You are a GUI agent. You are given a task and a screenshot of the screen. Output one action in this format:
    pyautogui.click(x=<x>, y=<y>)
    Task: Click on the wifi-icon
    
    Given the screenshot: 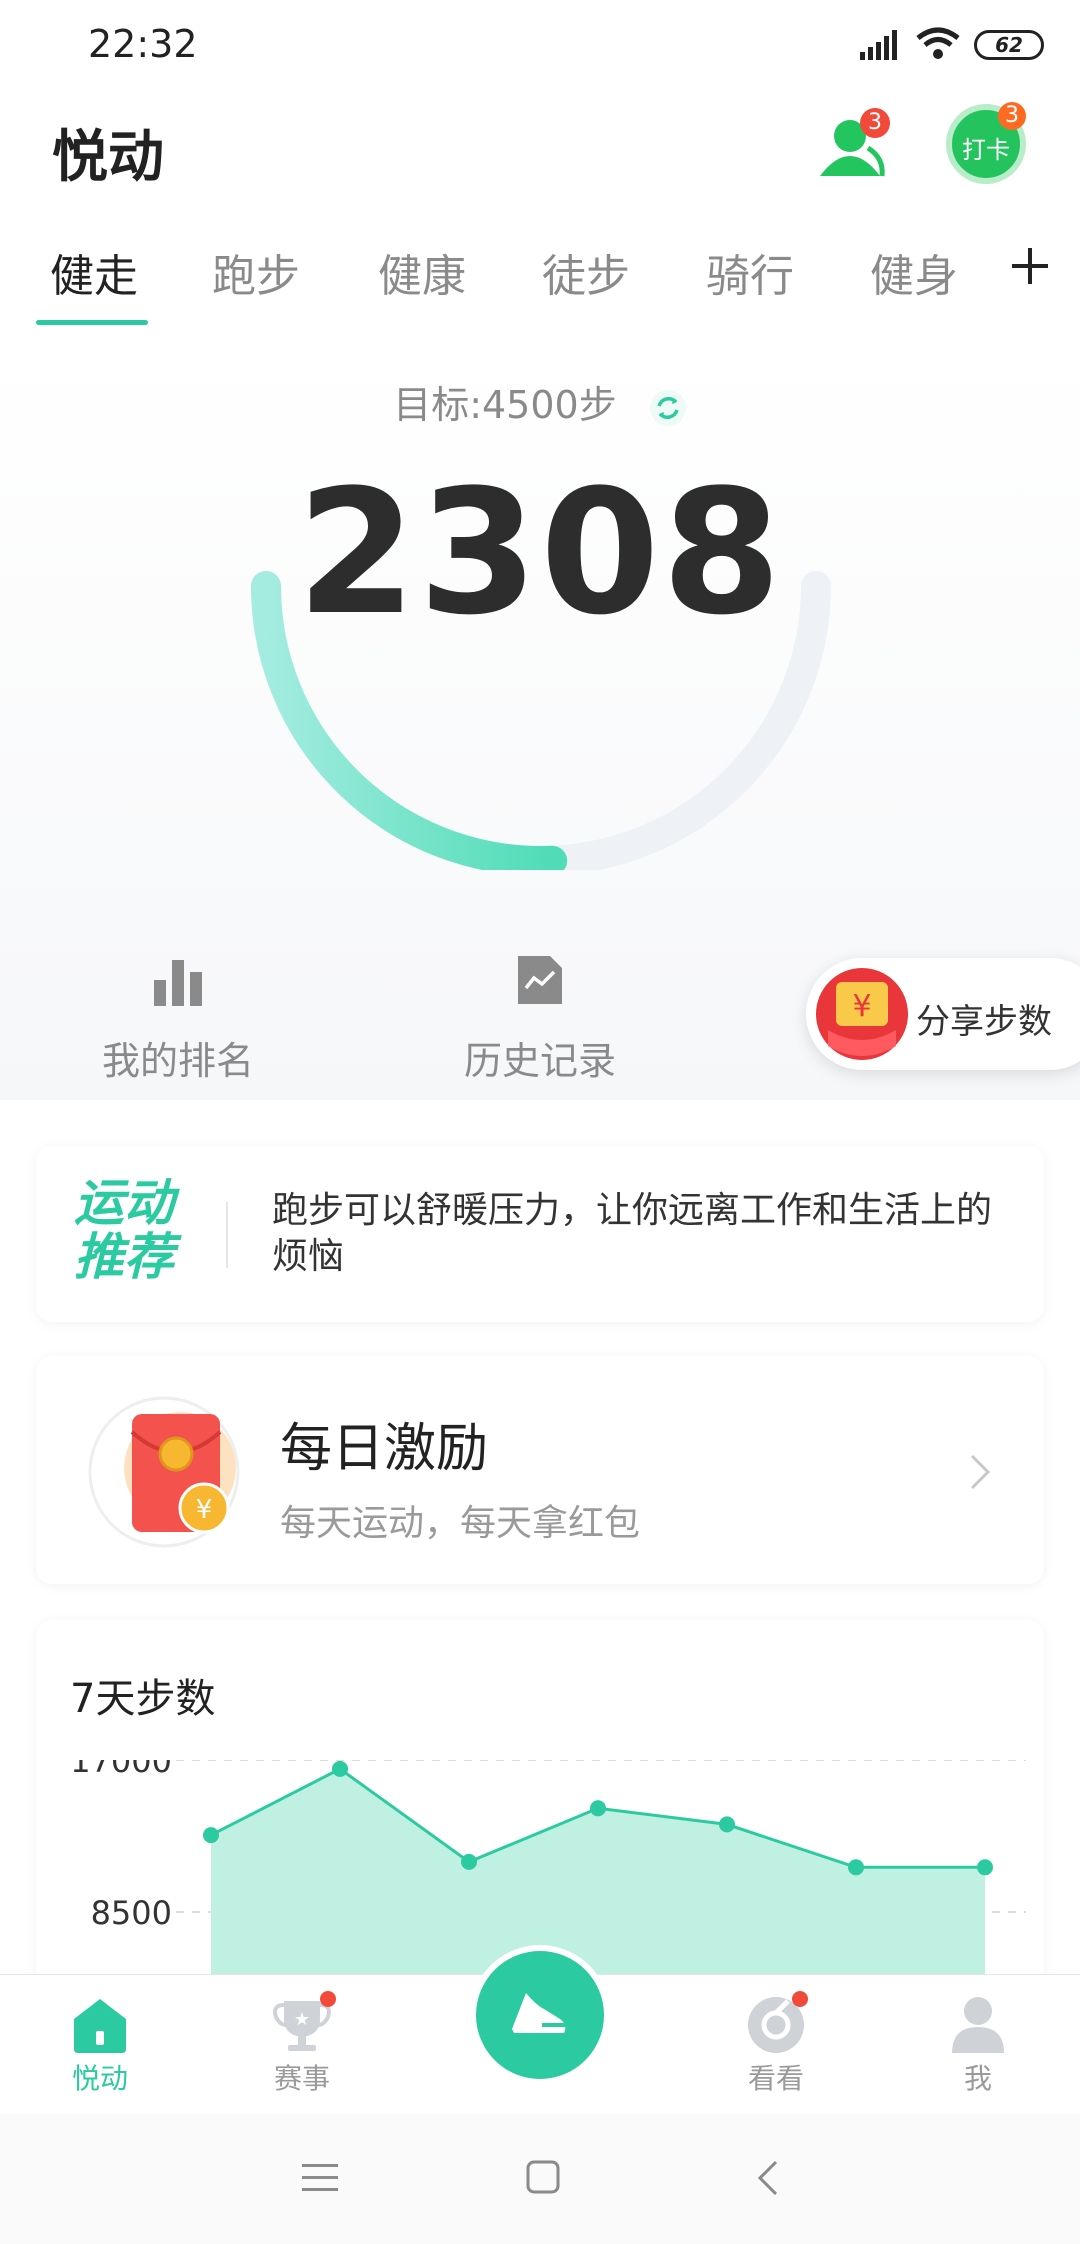 What is the action you would take?
    pyautogui.click(x=938, y=43)
    